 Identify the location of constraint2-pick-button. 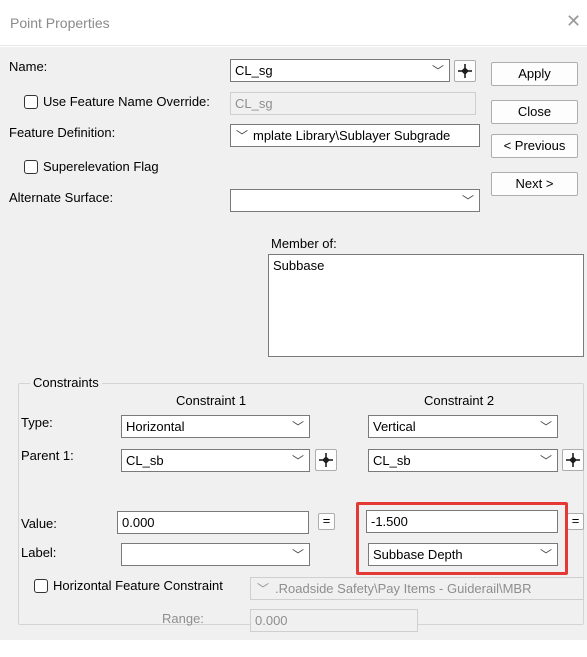
(573, 460).